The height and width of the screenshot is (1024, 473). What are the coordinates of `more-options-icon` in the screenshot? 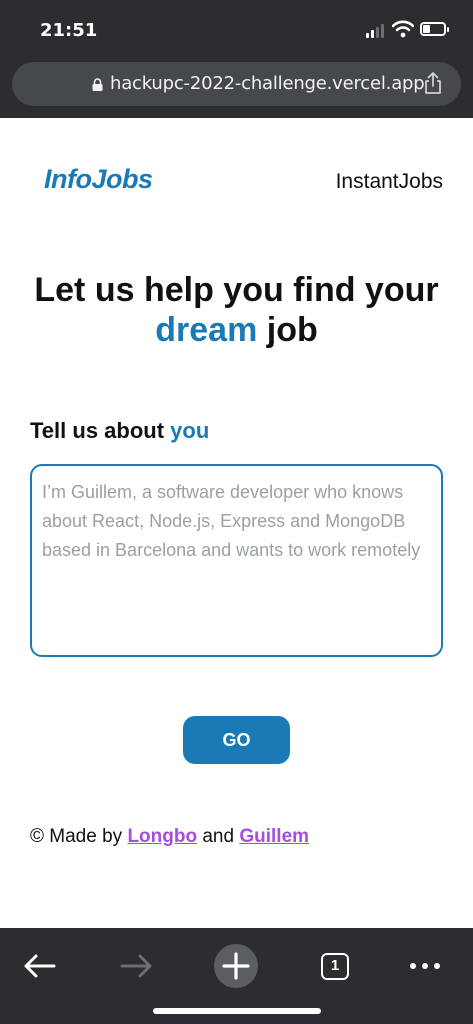 It's located at (425, 963).